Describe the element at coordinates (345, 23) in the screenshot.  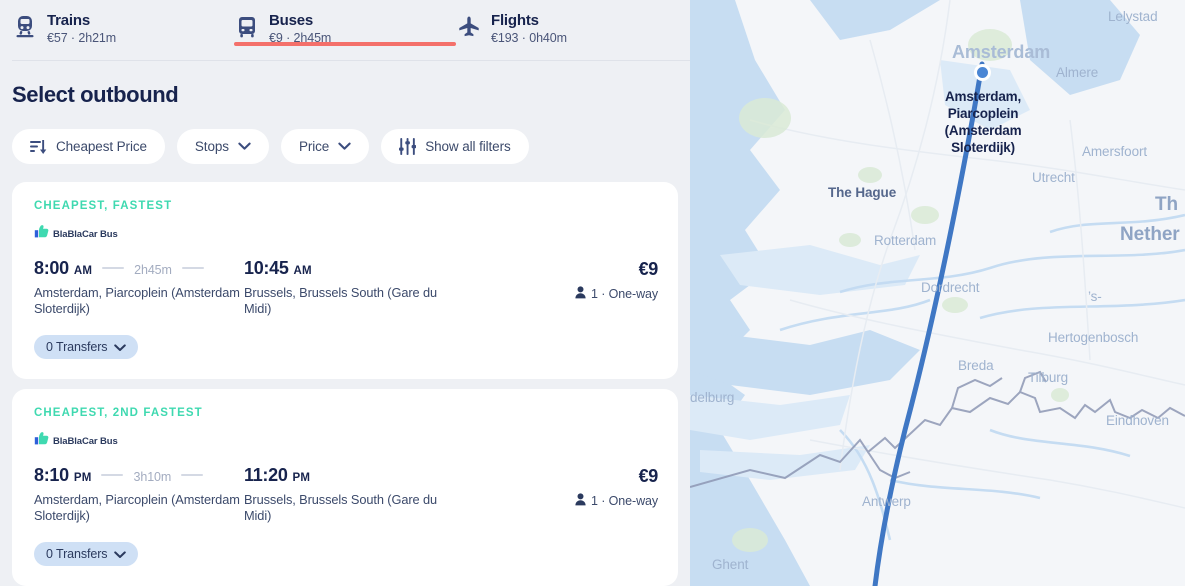
I see `tab-buses: Buses €9 · 2h45m` at that location.